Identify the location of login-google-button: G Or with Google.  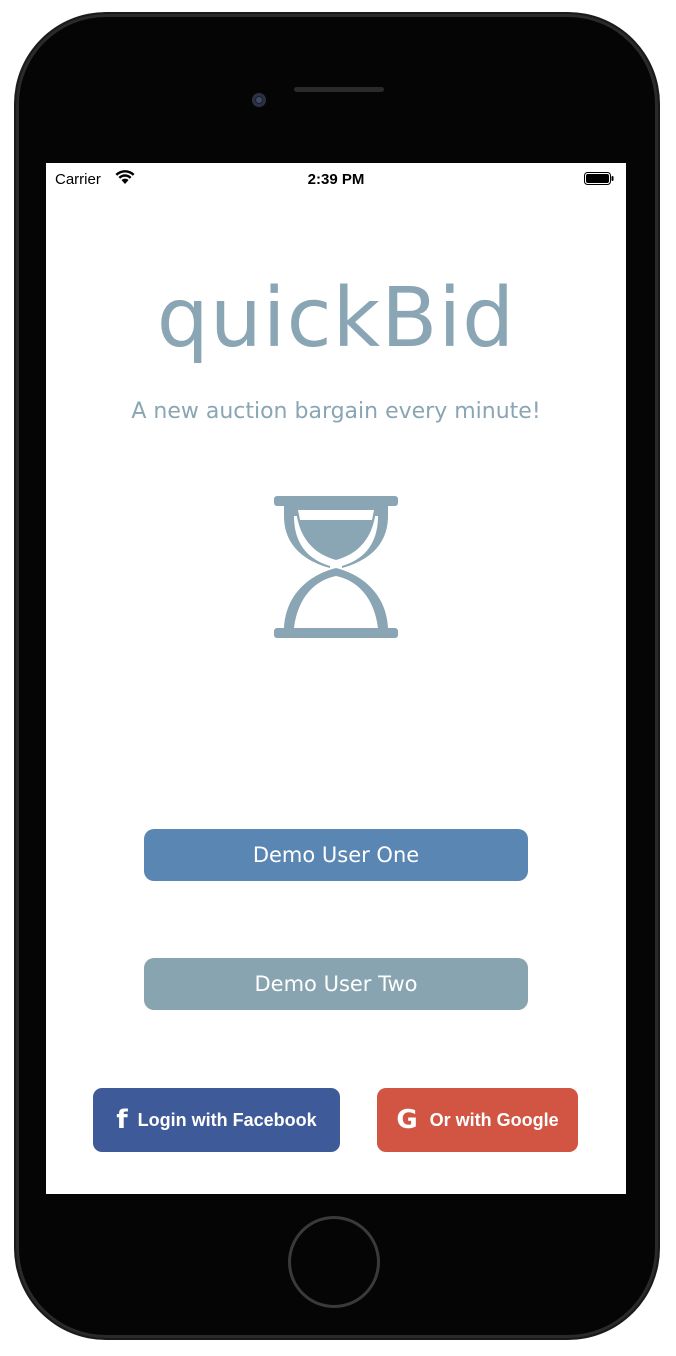
(477, 1120).